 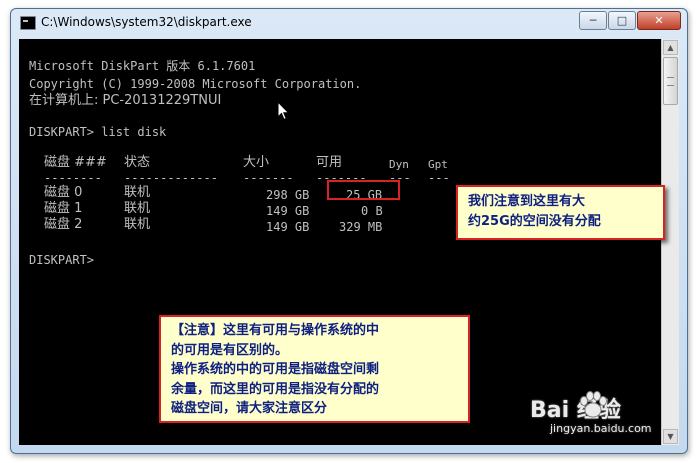 I want to click on callout2-line5: 磁盘空间，请大家注意区分, so click(x=249, y=408).